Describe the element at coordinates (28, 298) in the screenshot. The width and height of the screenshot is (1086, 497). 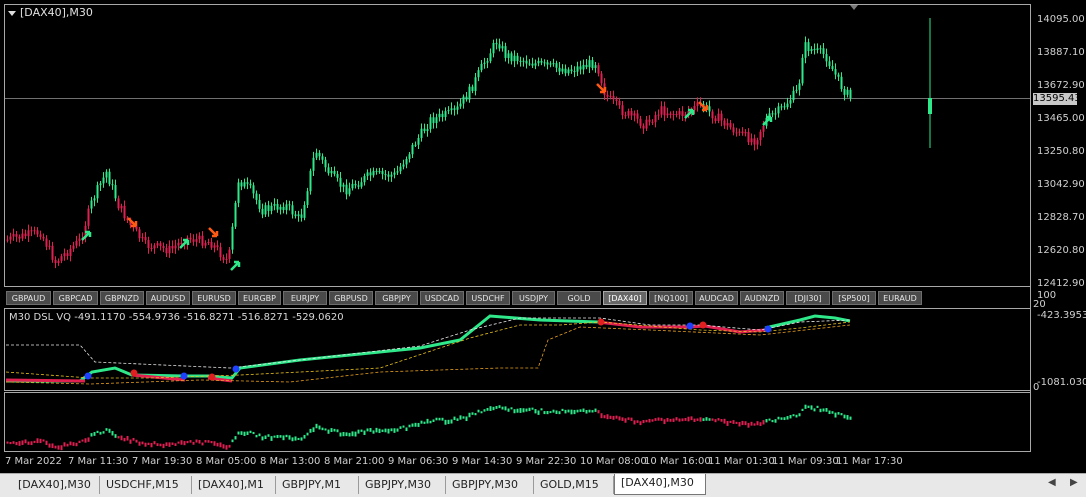
I see `symbol-button: GBPAUD` at that location.